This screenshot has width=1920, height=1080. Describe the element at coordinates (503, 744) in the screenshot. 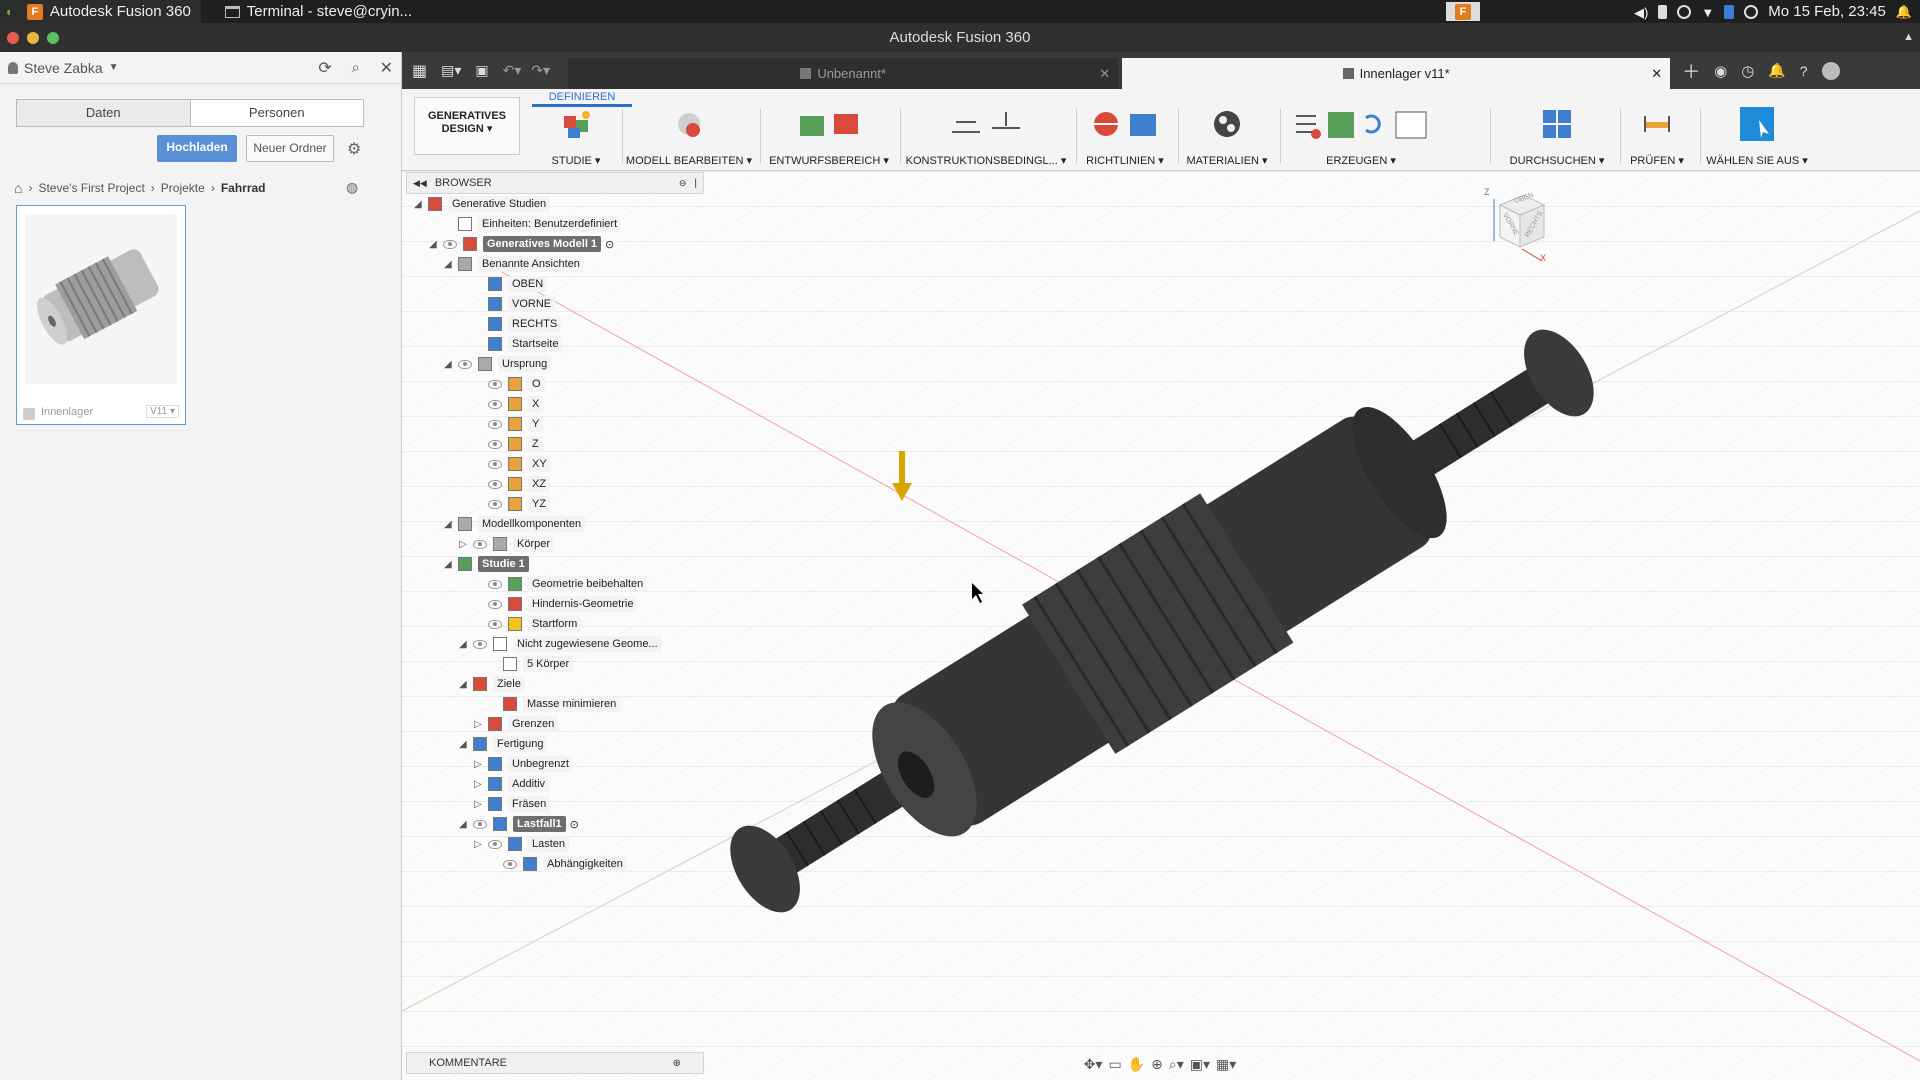

I see `tree-fertigung: ◢ Fertigung` at that location.